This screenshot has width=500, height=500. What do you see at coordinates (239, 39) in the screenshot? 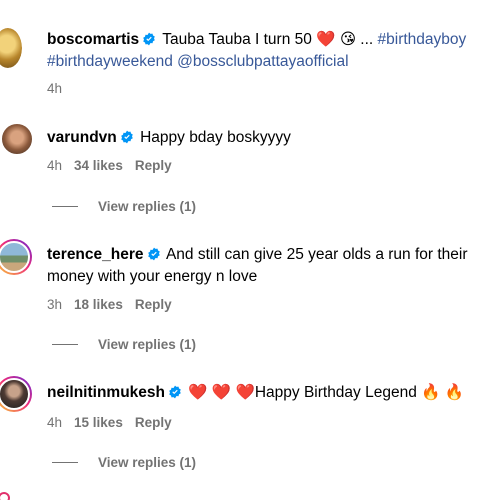
I see `comment-text: Tauba Tauba I turn 50` at bounding box center [239, 39].